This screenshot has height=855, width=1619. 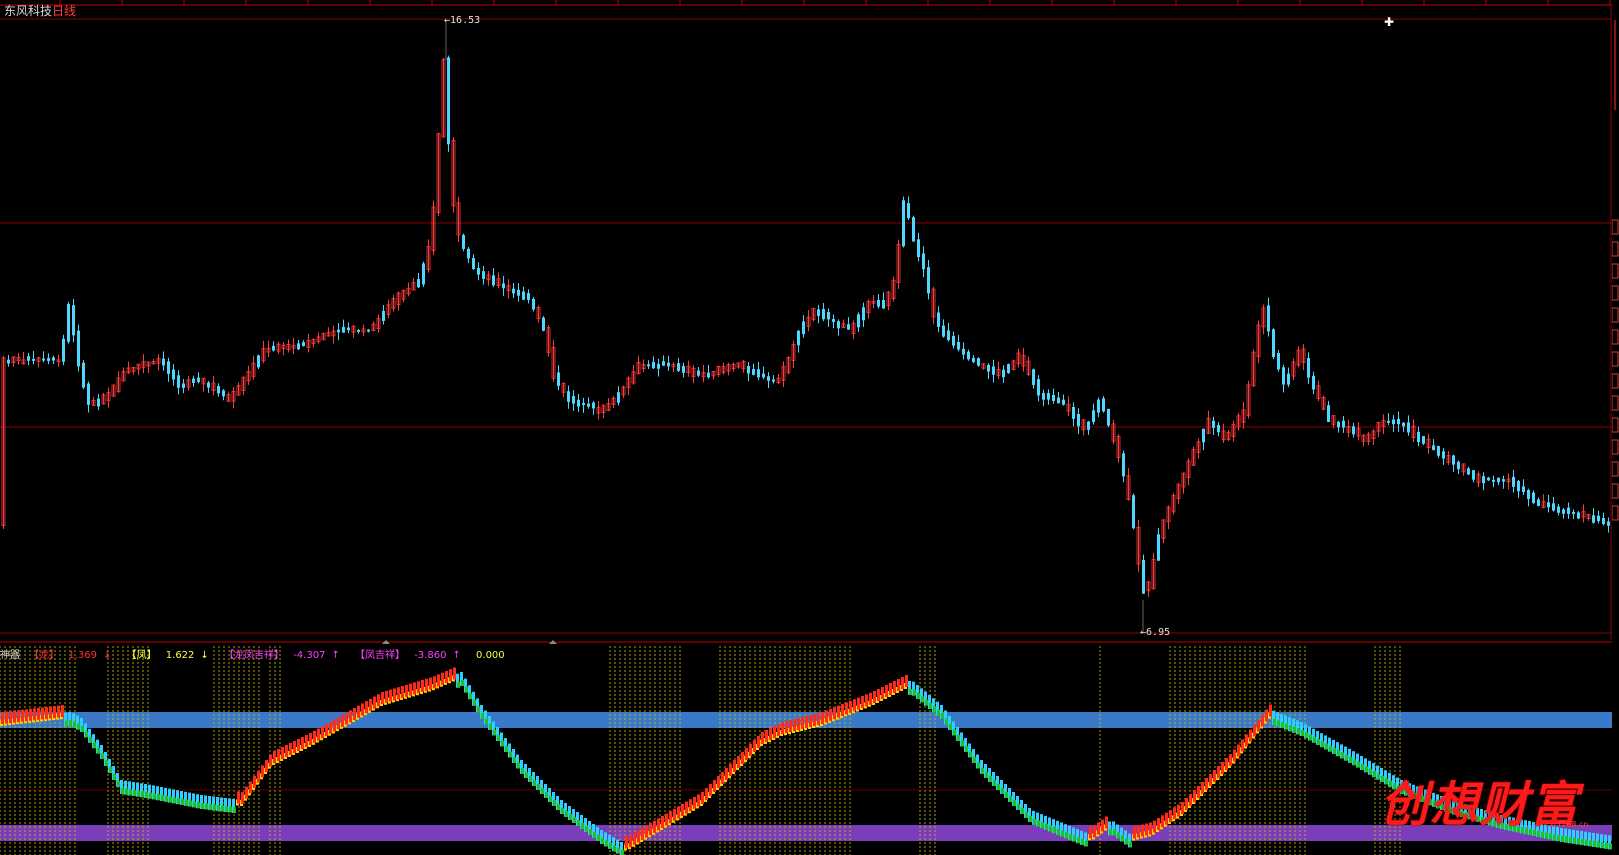 What do you see at coordinates (1615, 320) in the screenshot?
I see `right-scroll-strip` at bounding box center [1615, 320].